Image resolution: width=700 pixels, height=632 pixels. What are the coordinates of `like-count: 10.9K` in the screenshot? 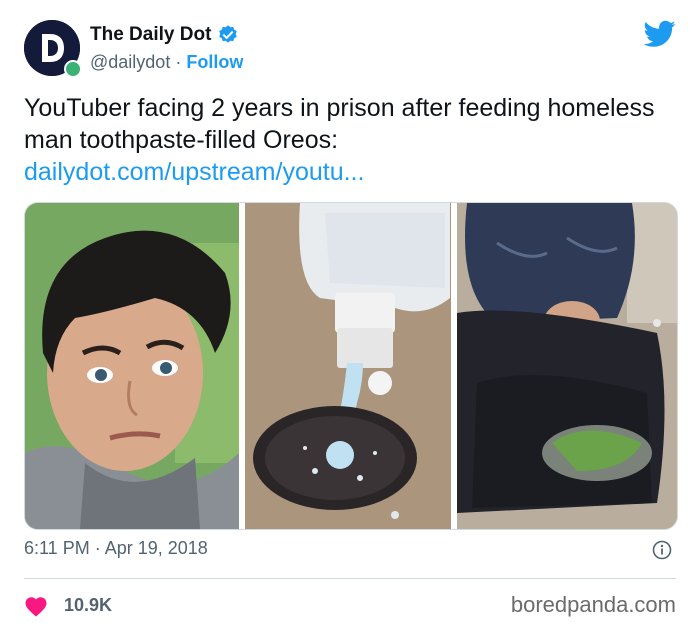 It's located at (88, 605).